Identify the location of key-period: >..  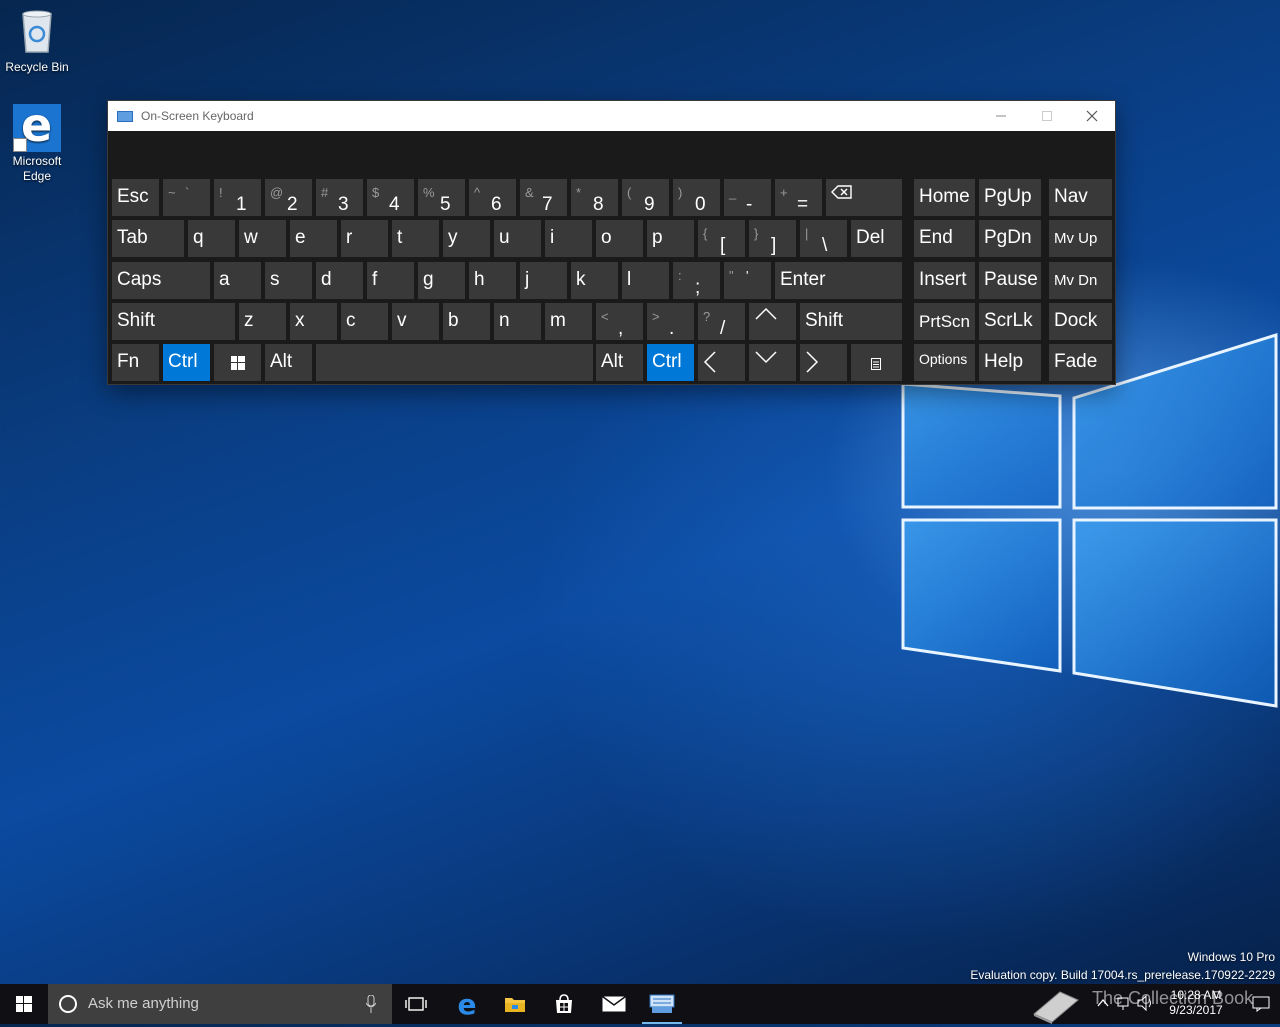
(670, 321).